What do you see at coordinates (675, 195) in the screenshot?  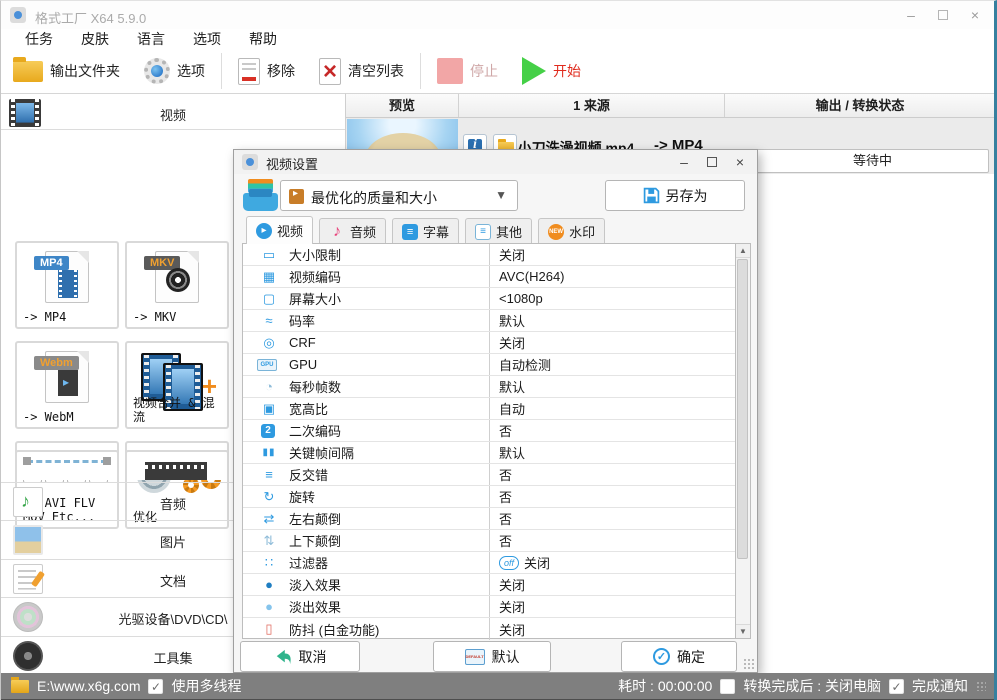 I see `save-as-button: 另存为` at bounding box center [675, 195].